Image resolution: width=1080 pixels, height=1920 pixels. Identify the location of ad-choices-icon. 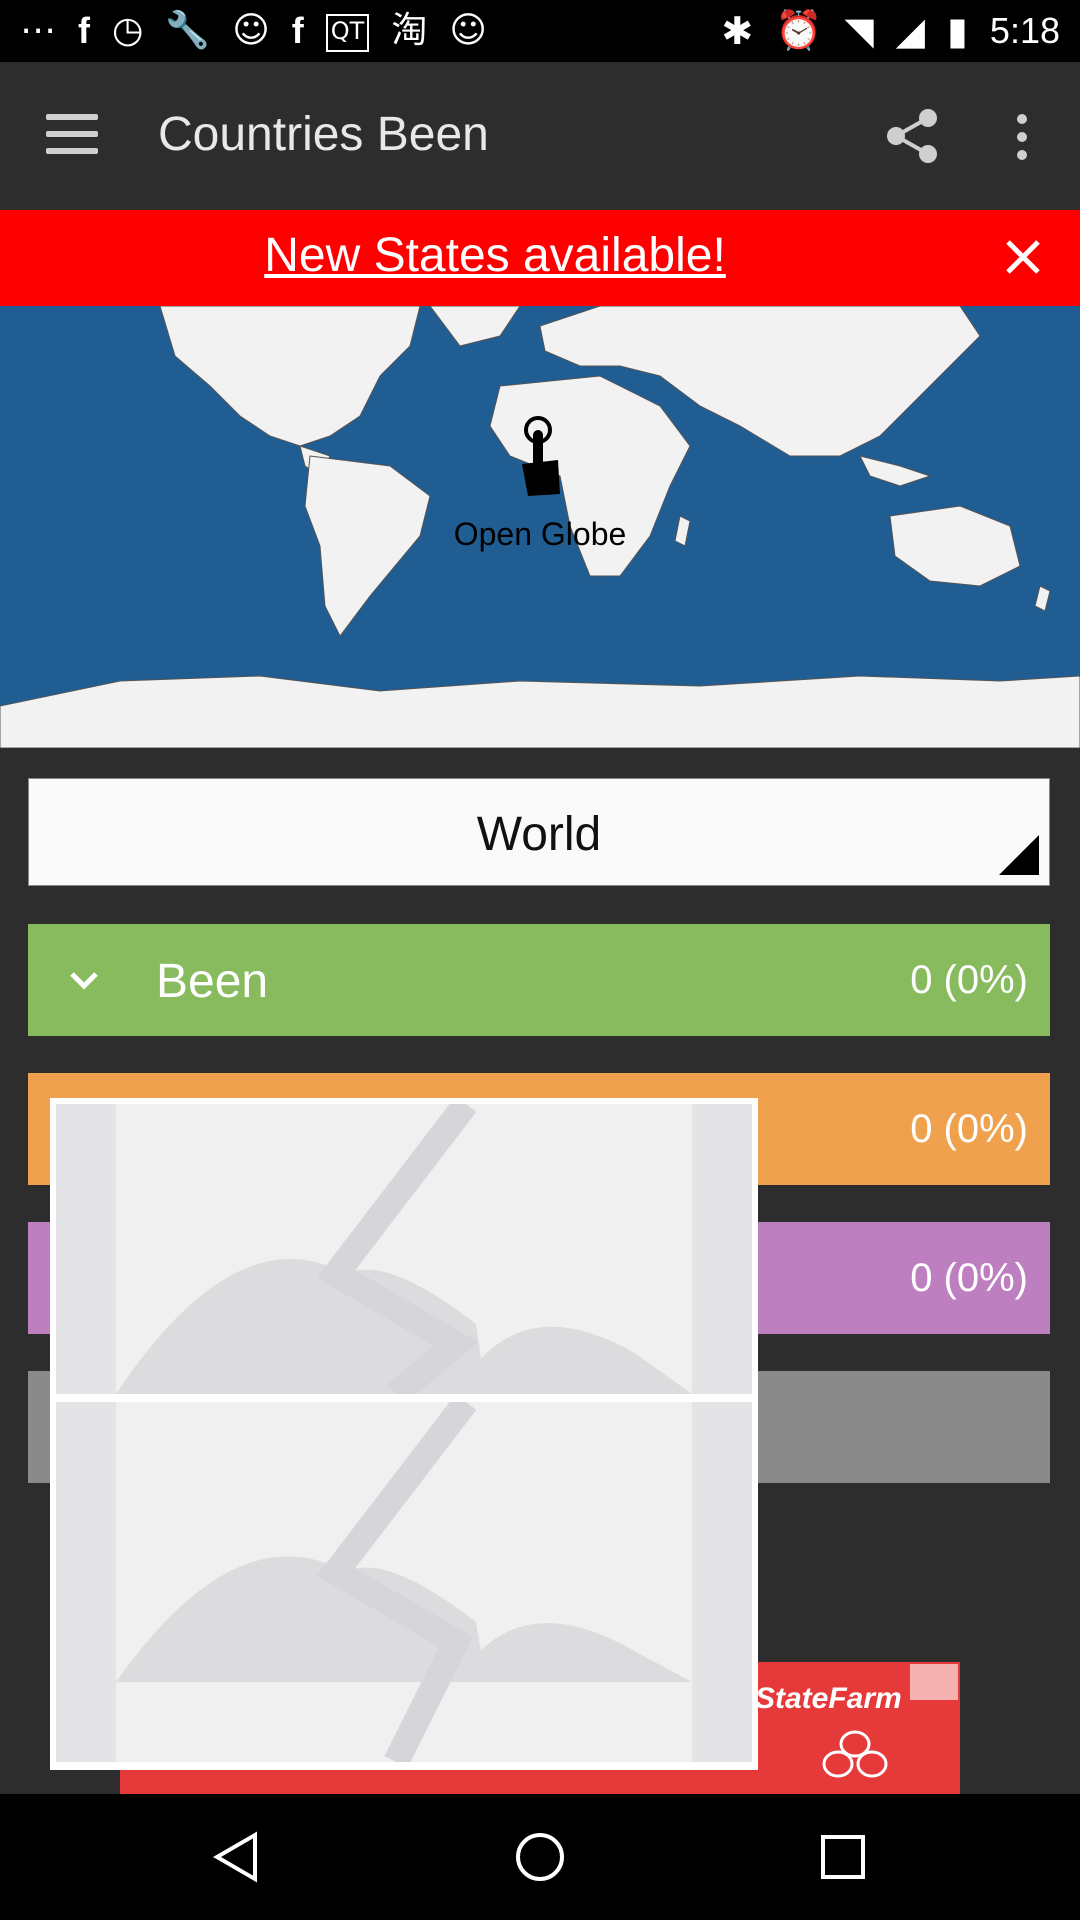
(934, 1682).